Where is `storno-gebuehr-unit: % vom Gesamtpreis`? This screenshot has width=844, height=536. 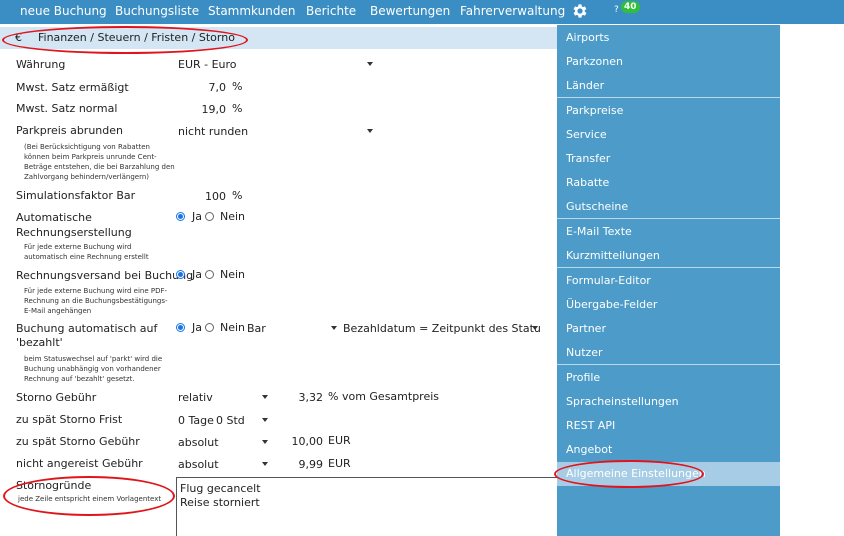 storno-gebuehr-unit: % vom Gesamtpreis is located at coordinates (384, 396).